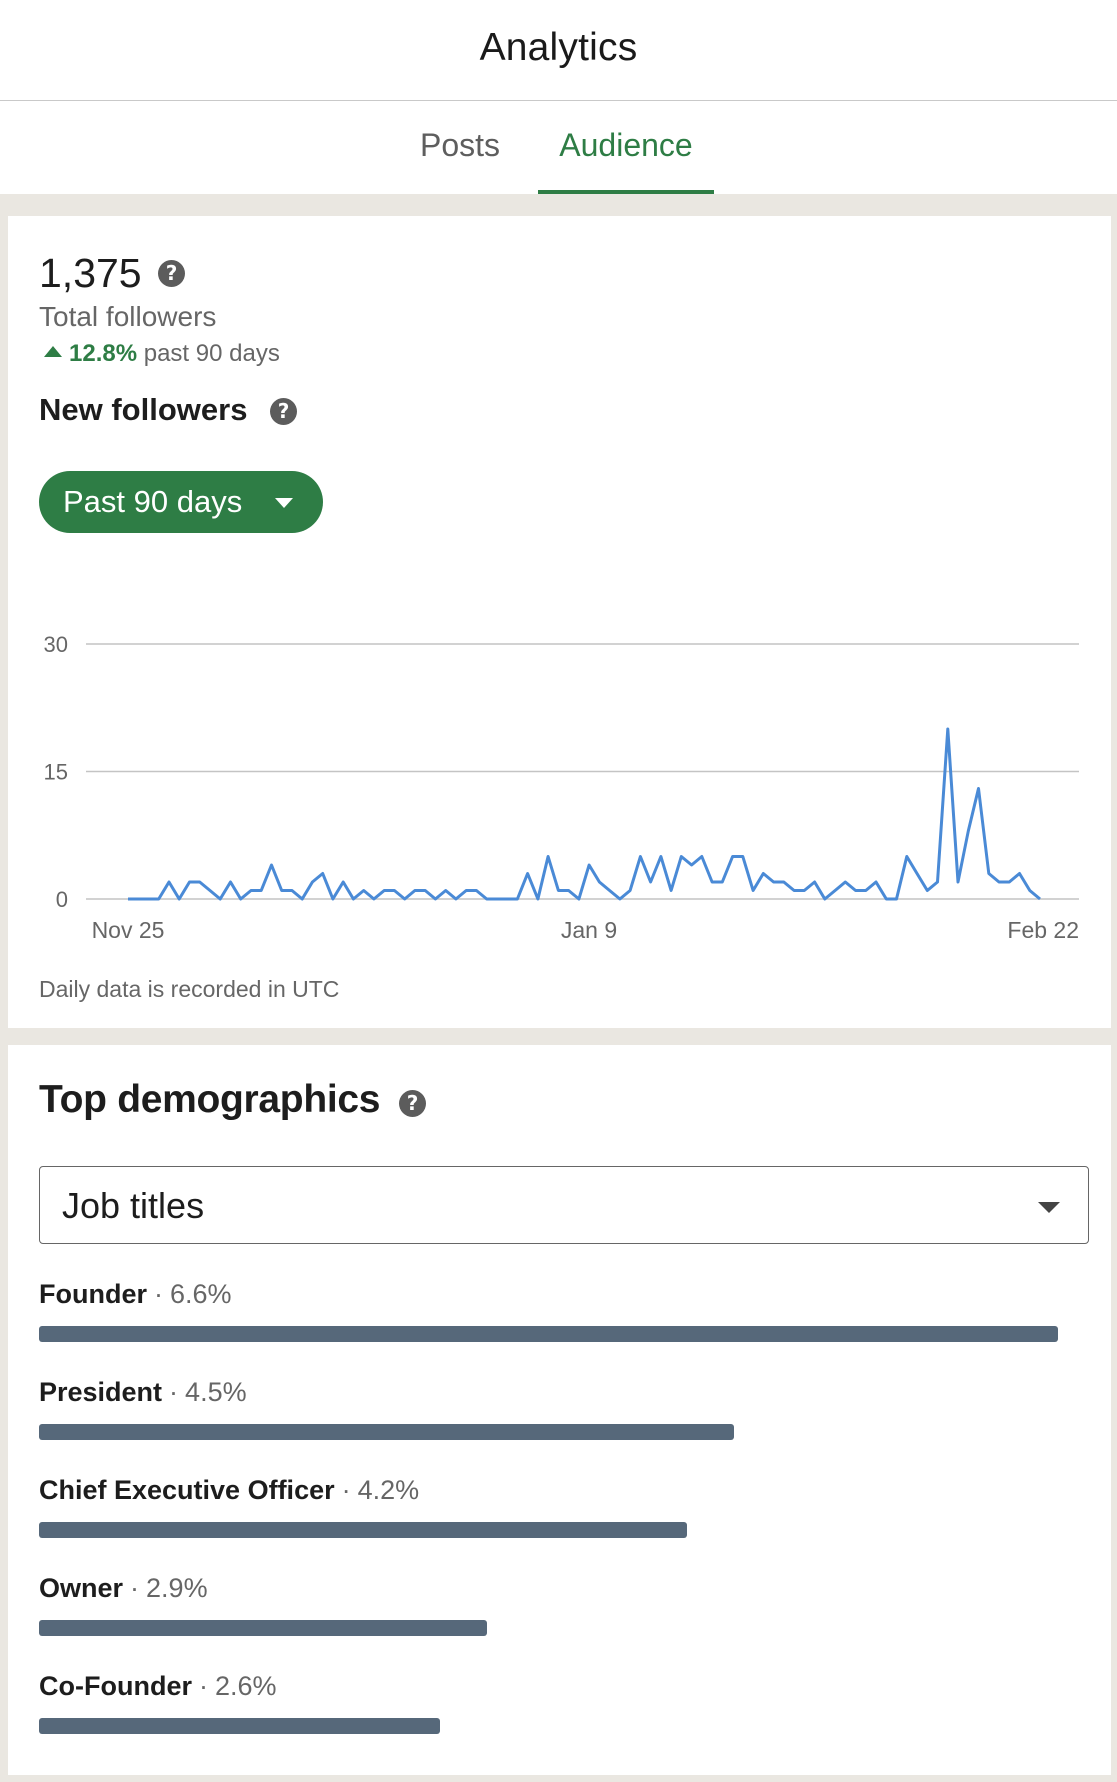 Image resolution: width=1117 pixels, height=1782 pixels. What do you see at coordinates (412, 1103) in the screenshot?
I see `help-icon: ?` at bounding box center [412, 1103].